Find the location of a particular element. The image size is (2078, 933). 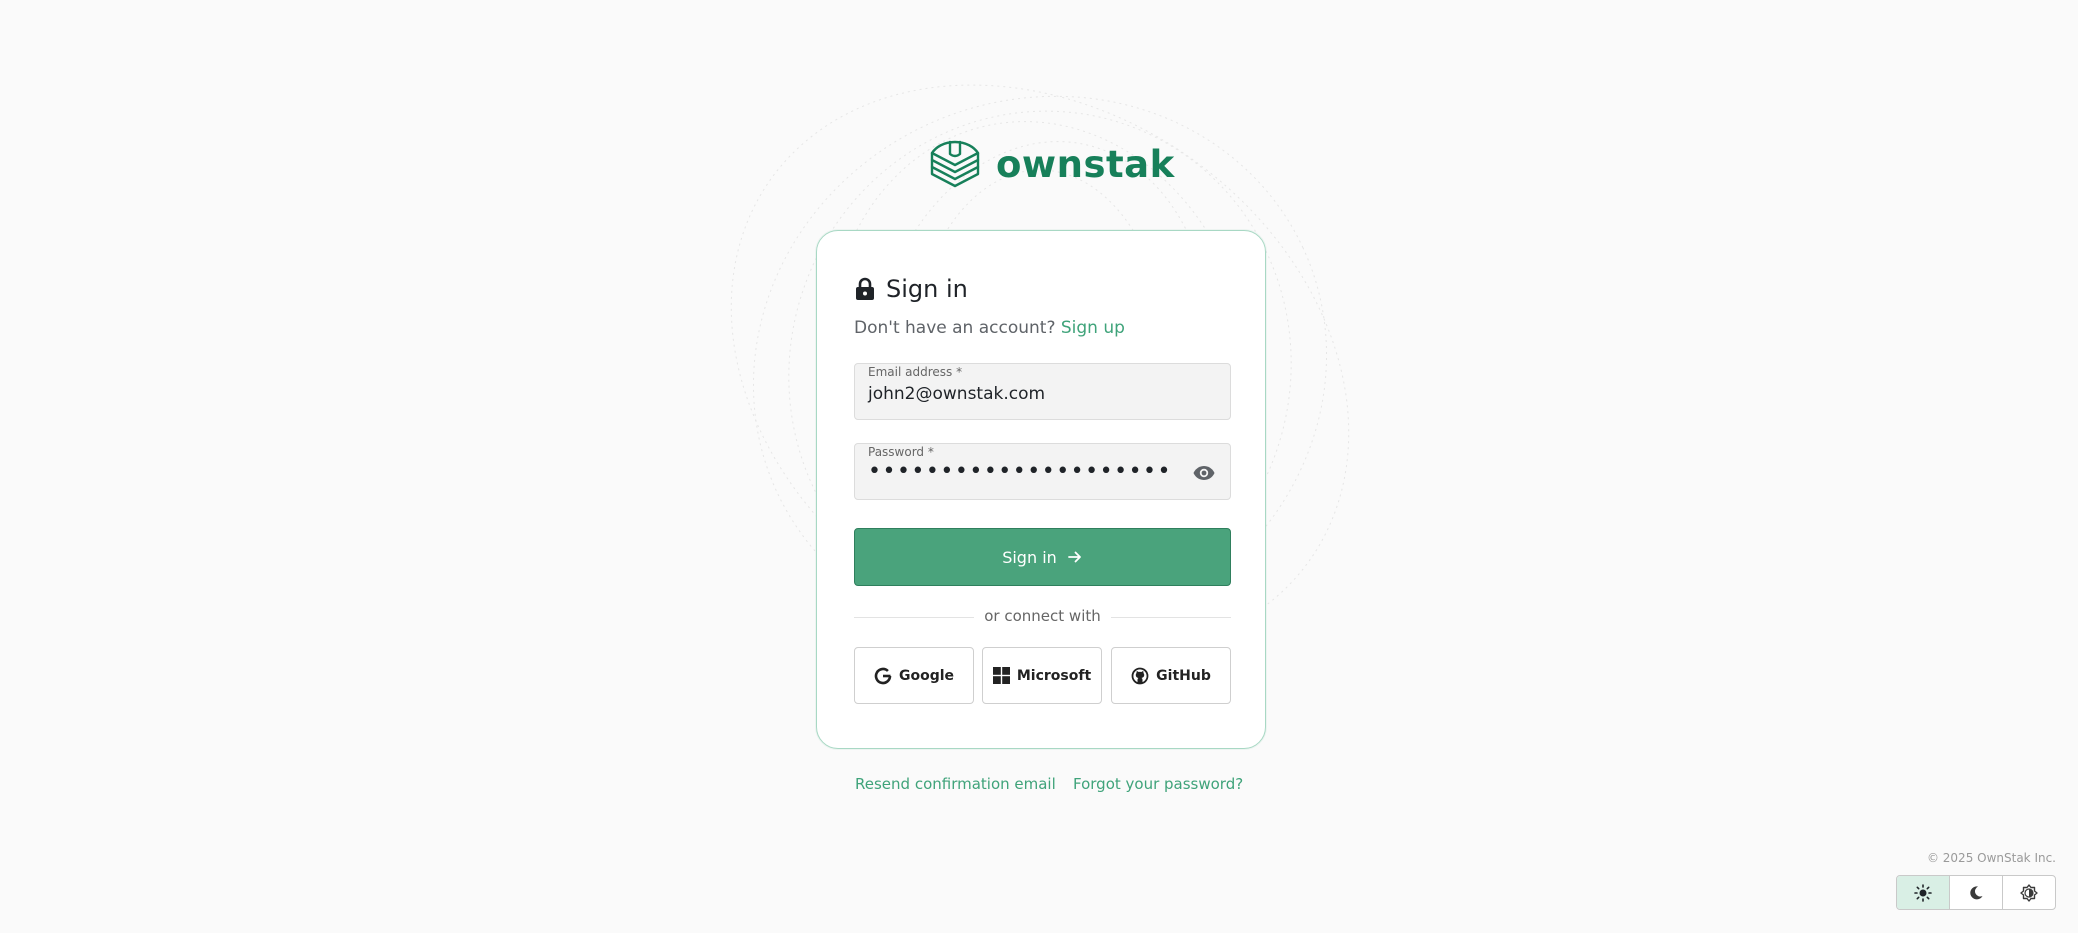

brand-name: ownstak is located at coordinates (1085, 164).